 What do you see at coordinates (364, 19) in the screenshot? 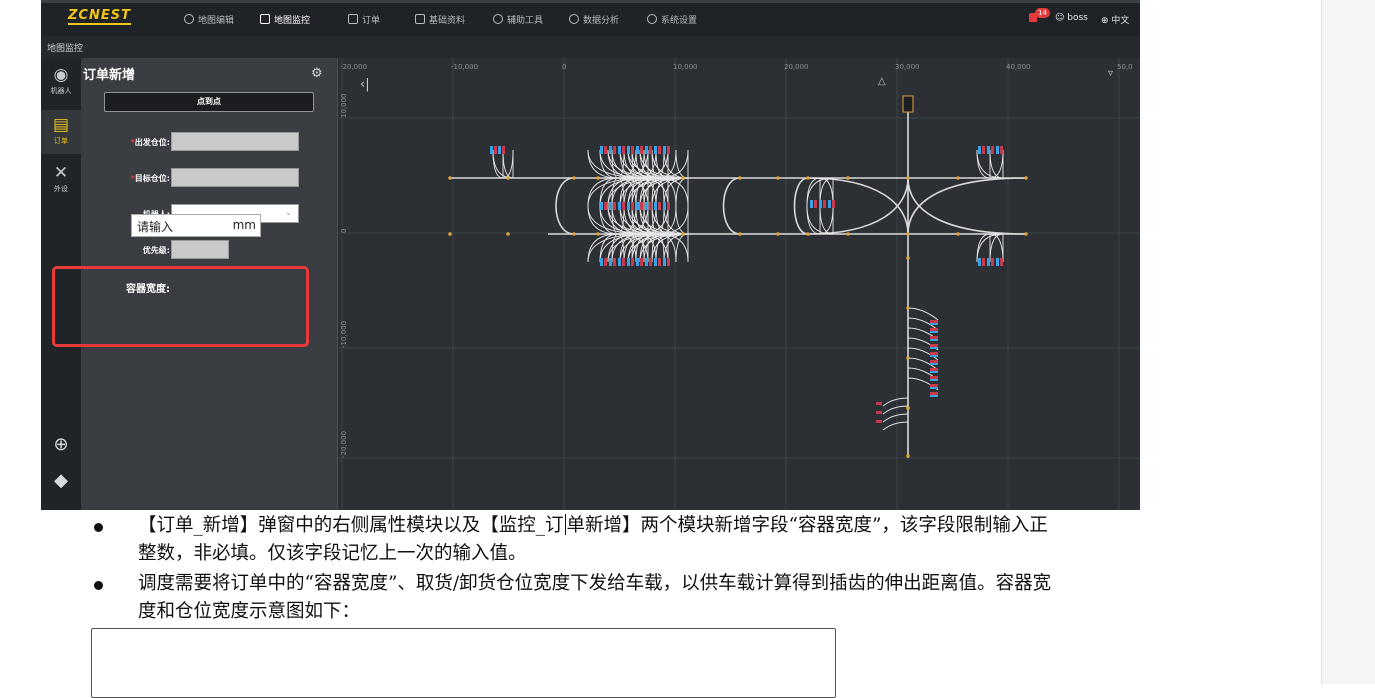
I see `nav-orders: 订单` at bounding box center [364, 19].